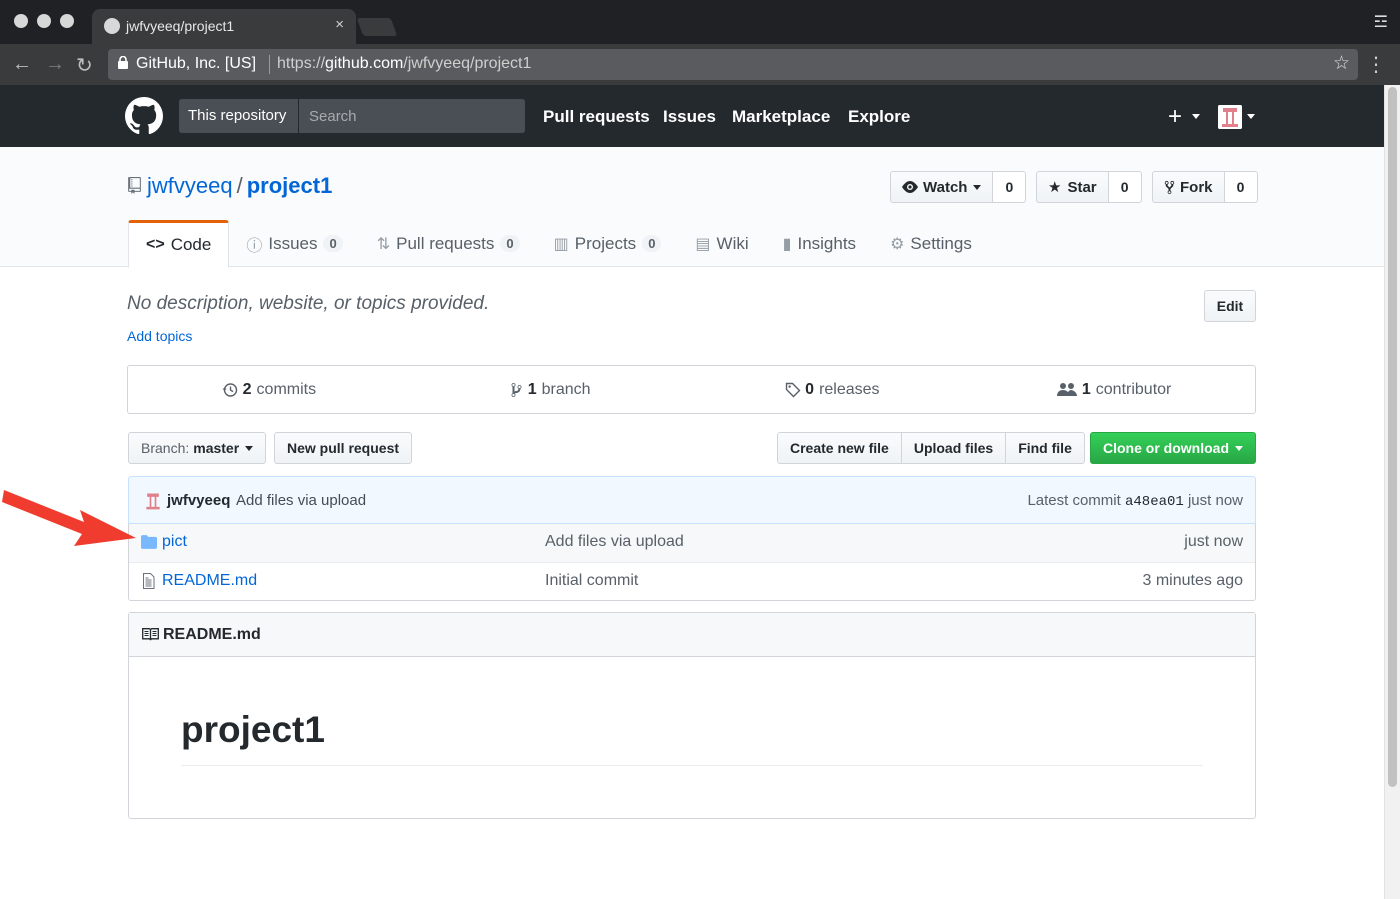 This screenshot has width=1400, height=899. Describe the element at coordinates (1133, 389) in the screenshot. I see `contributor-label: contributor` at that location.